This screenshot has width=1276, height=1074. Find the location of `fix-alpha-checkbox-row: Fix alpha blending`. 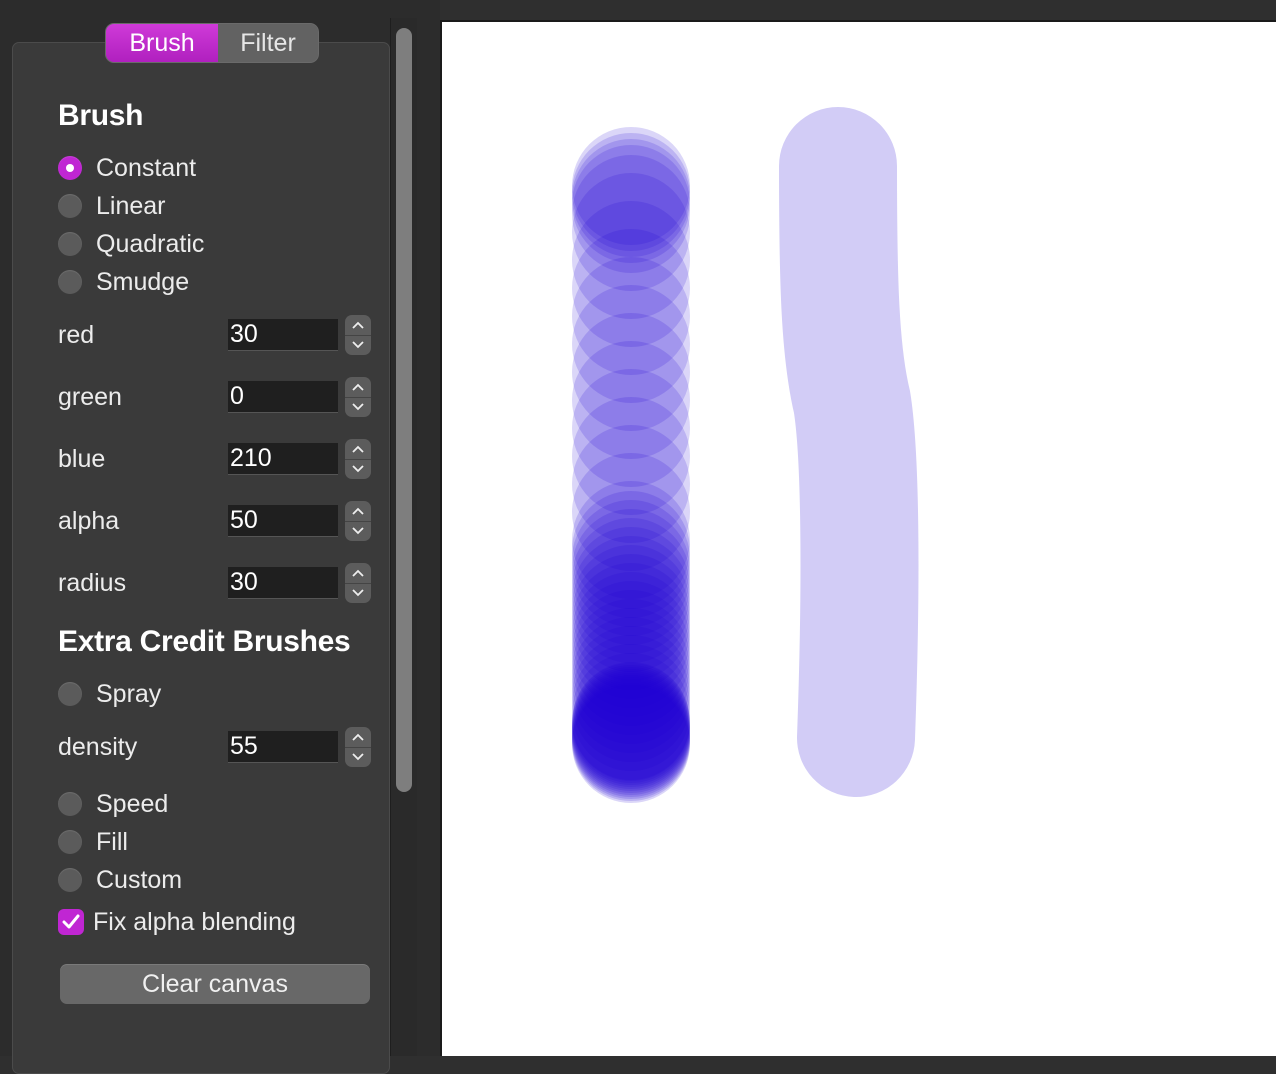

fix-alpha-checkbox-row: Fix alpha blending is located at coordinates (177, 922).